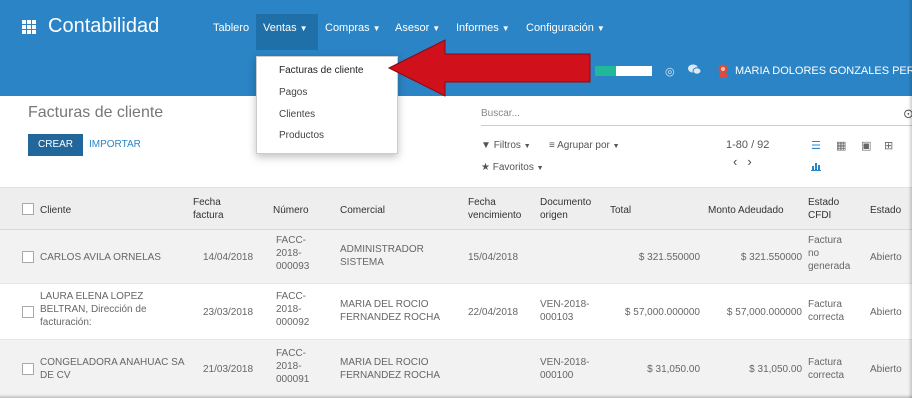 The height and width of the screenshot is (398, 912). What do you see at coordinates (293, 92) in the screenshot?
I see `dropdown-item-pagos: Pagos` at bounding box center [293, 92].